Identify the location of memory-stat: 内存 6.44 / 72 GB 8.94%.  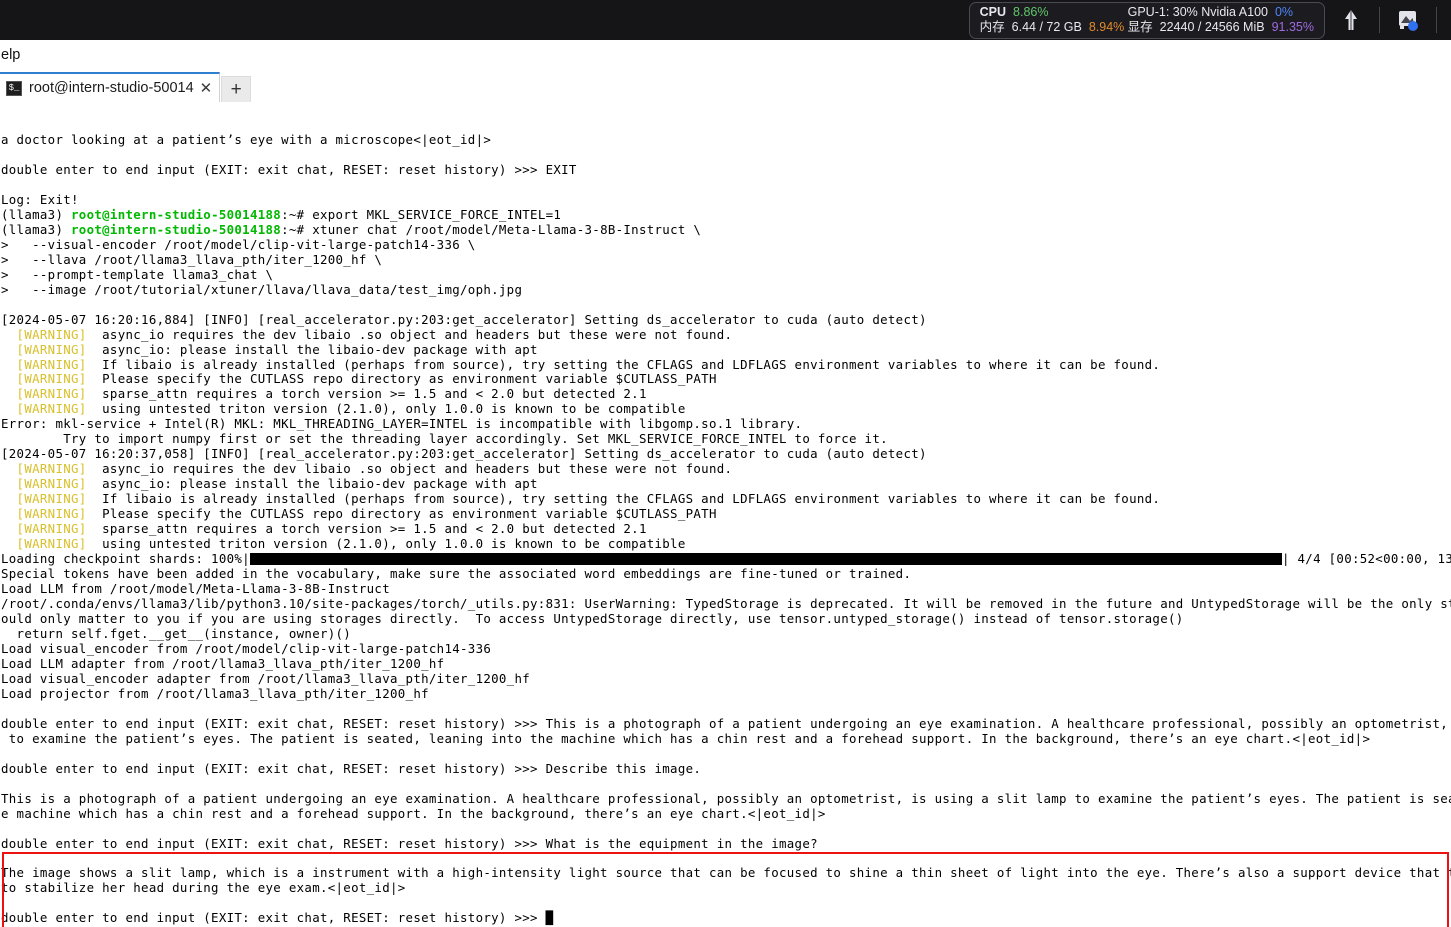
(1054, 27).